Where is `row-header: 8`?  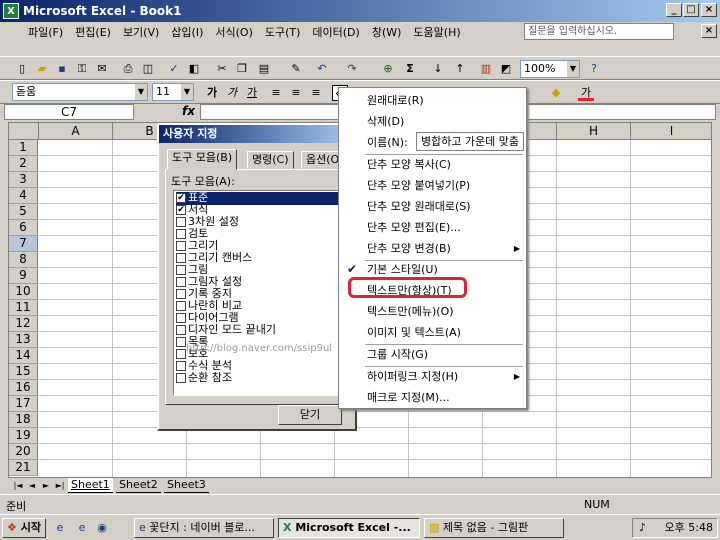 row-header: 8 is located at coordinates (23, 260).